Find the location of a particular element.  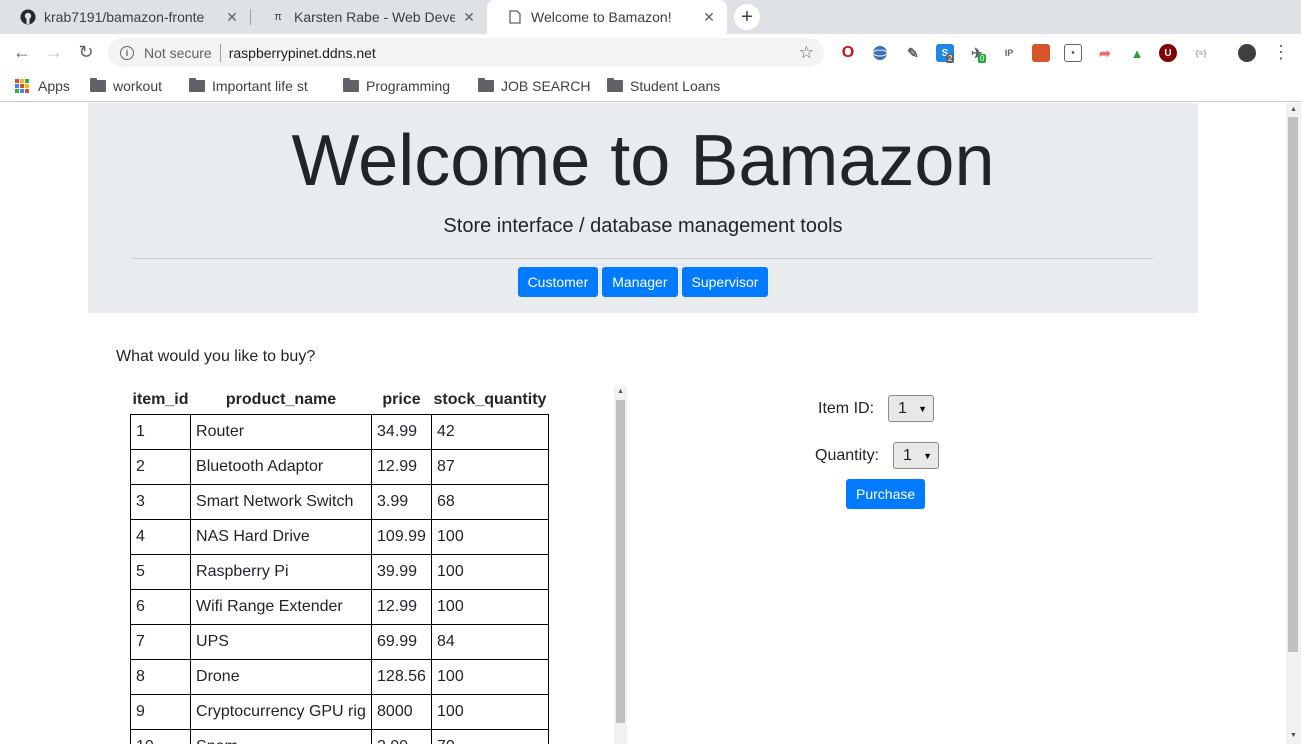

bookmark-programming: Programming is located at coordinates (396, 86).